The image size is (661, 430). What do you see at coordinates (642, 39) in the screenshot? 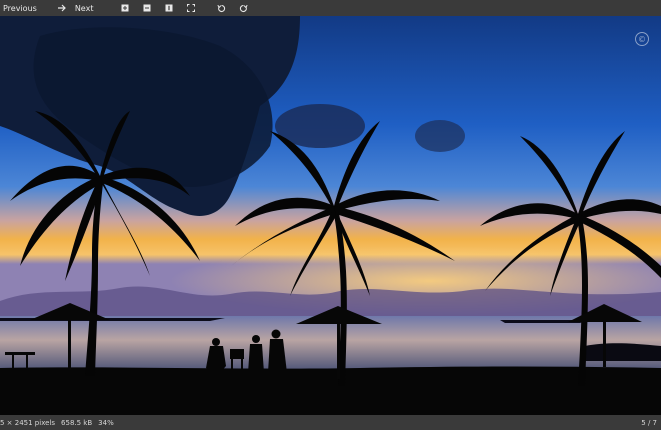
I see `copyright-watermark: ©` at bounding box center [642, 39].